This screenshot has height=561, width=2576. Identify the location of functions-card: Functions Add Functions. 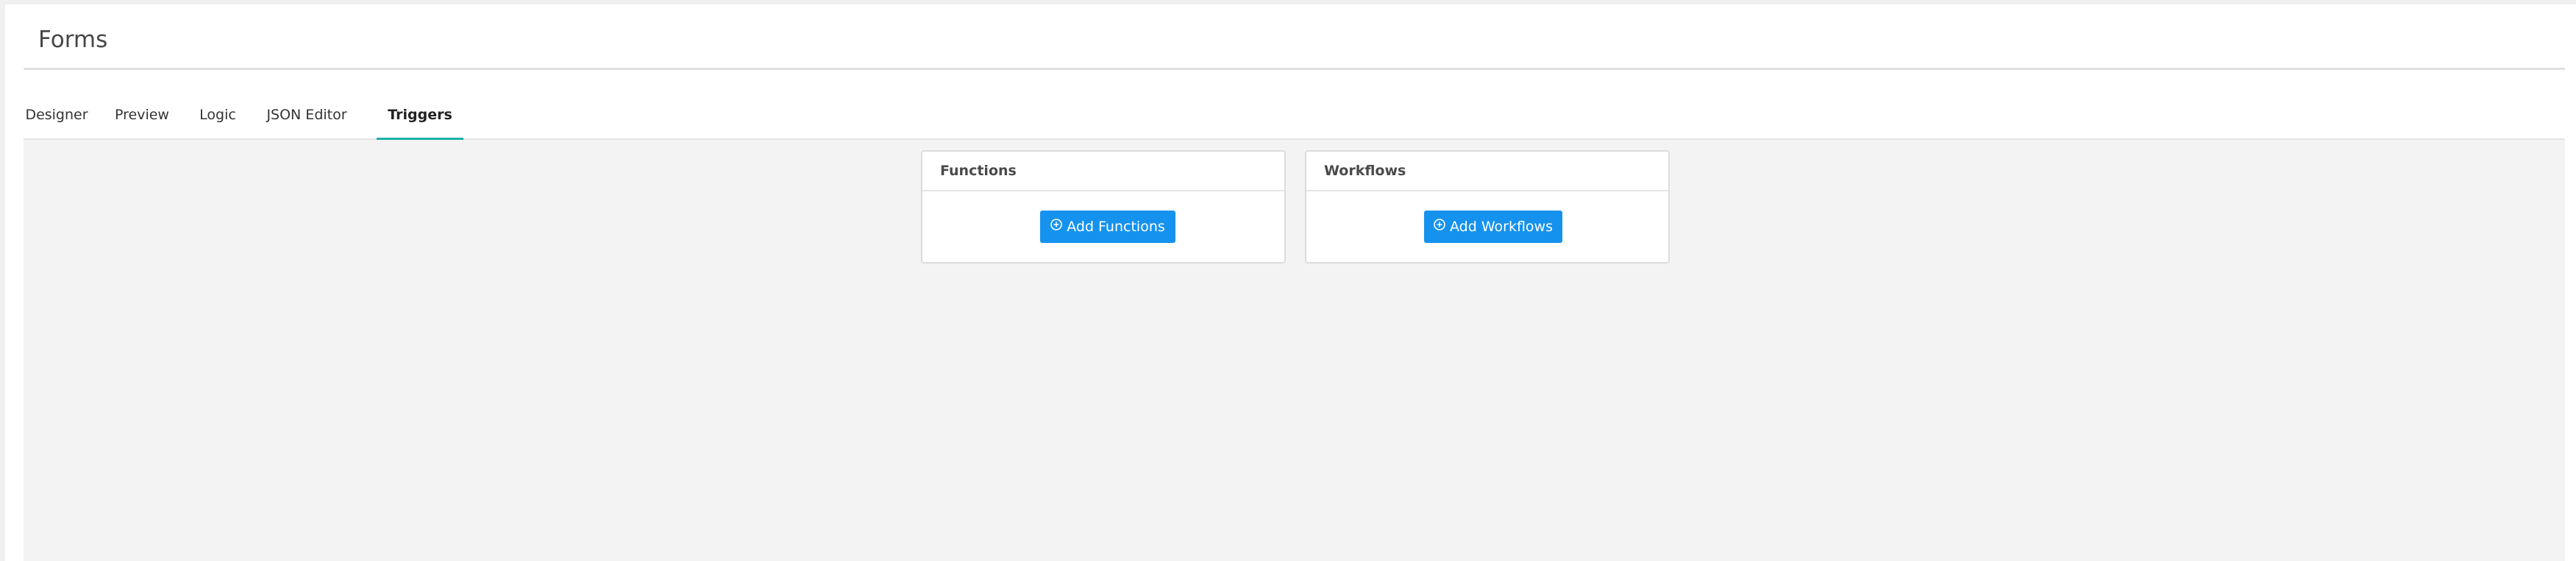
(1103, 207).